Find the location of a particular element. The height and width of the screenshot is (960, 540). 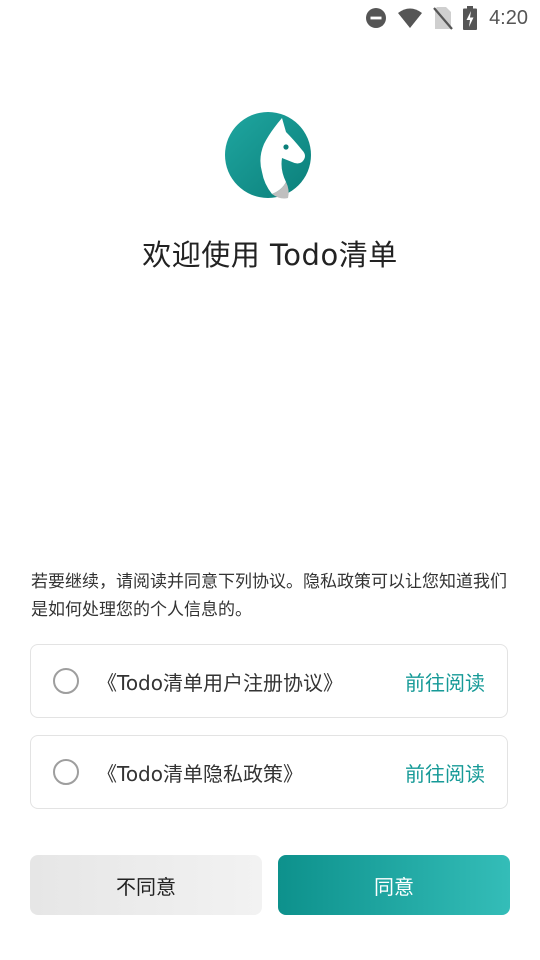

privacy-policy-card: 《Todo清单隐私政策》 前往阅读 is located at coordinates (269, 772).